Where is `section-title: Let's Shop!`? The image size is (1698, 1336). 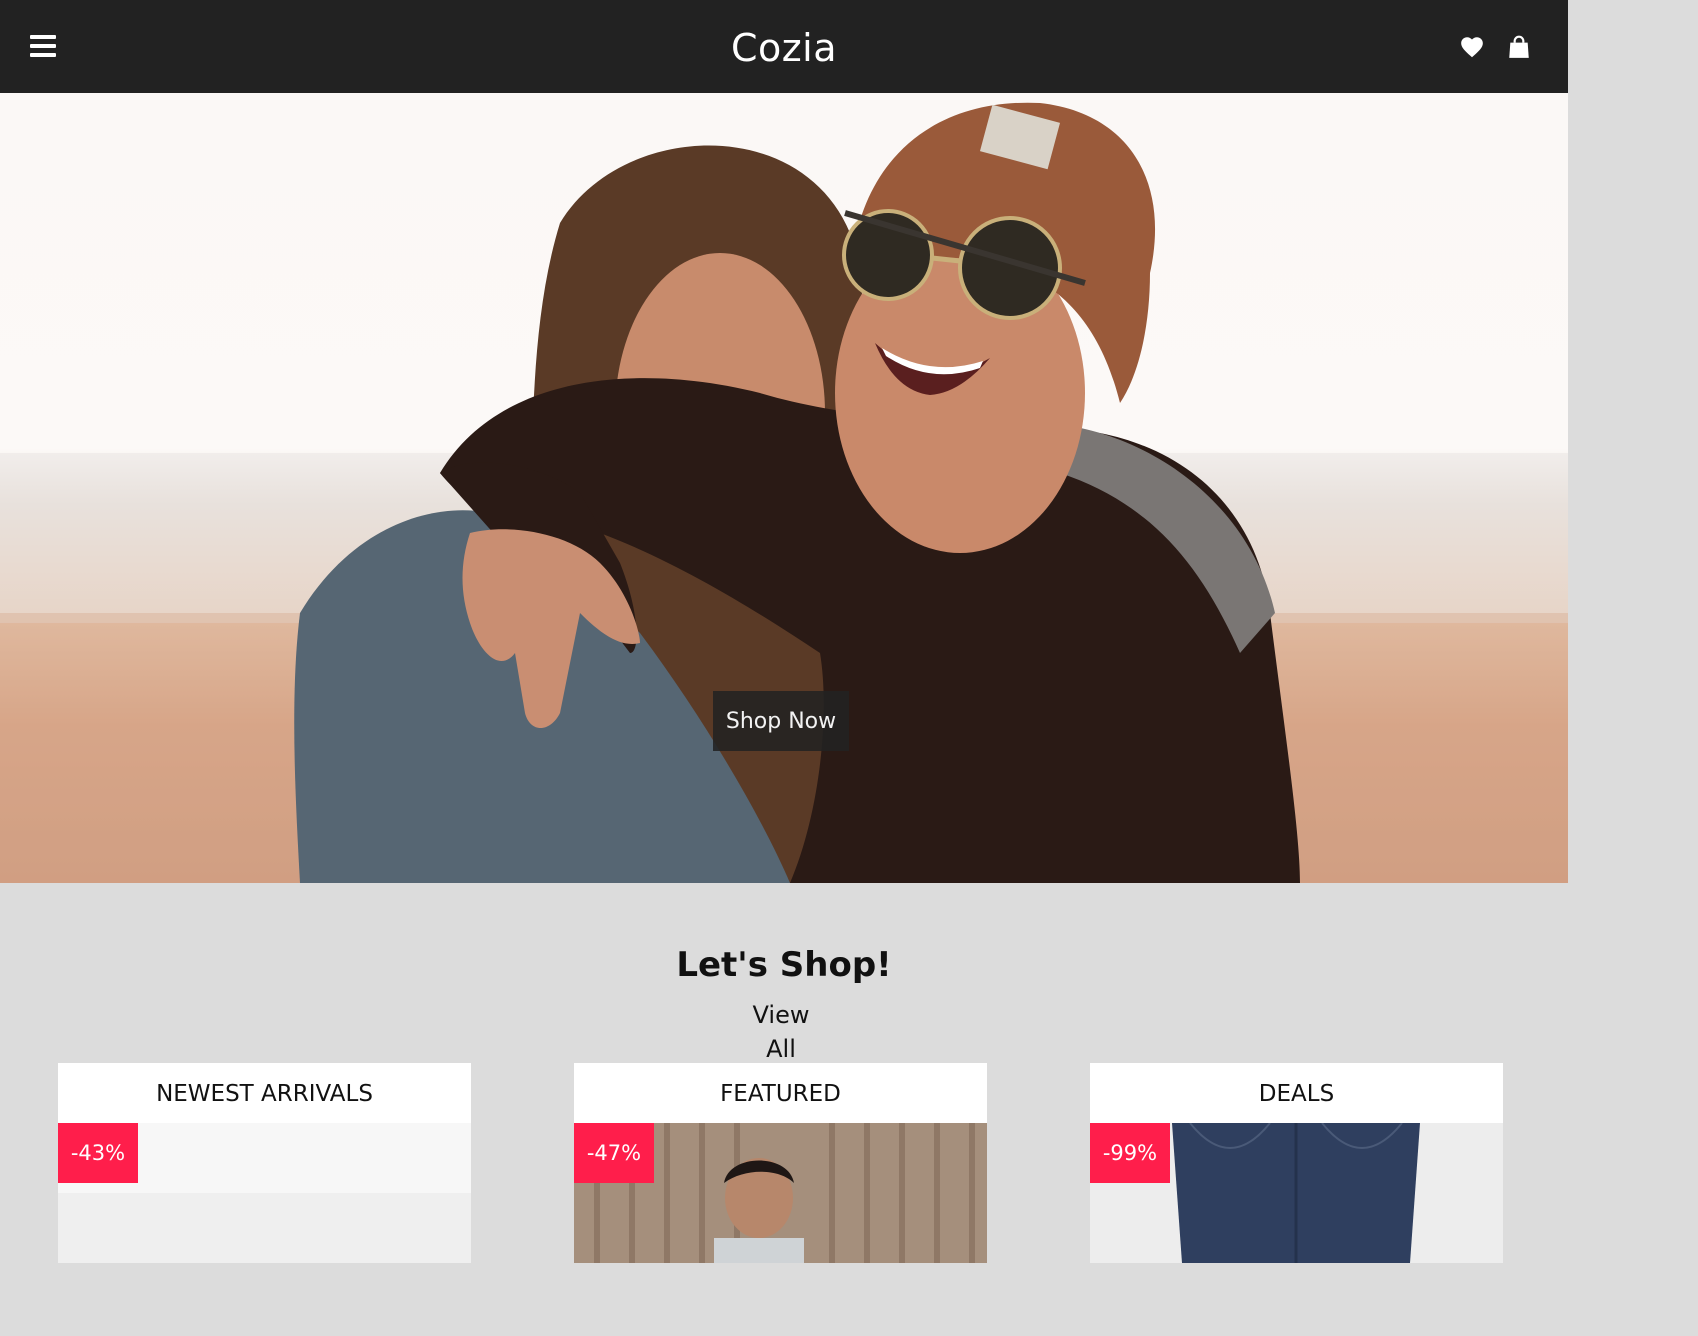
section-title: Let's Shop! is located at coordinates (784, 965).